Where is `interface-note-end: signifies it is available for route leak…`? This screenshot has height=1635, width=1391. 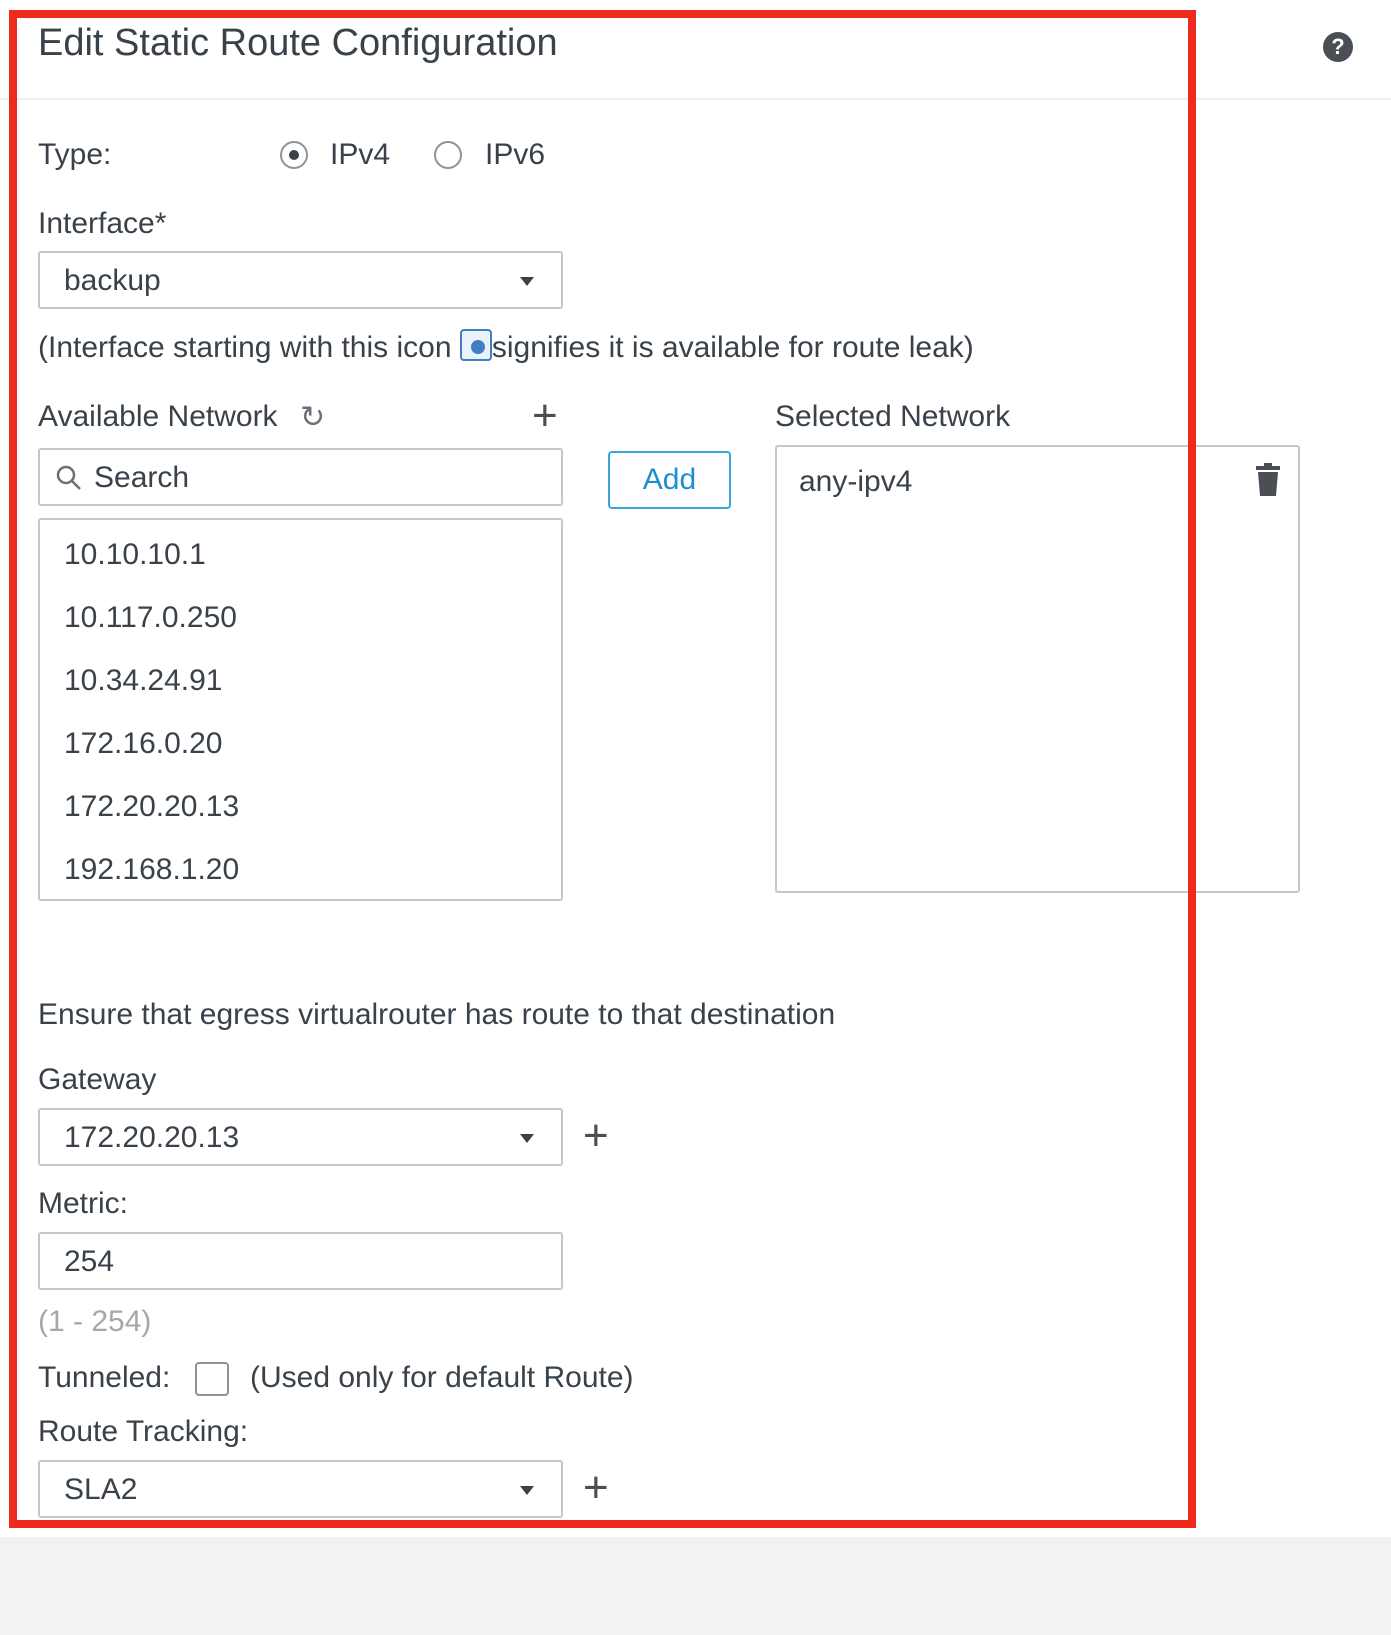
interface-note-end: signifies it is available for route leak… is located at coordinates (732, 347).